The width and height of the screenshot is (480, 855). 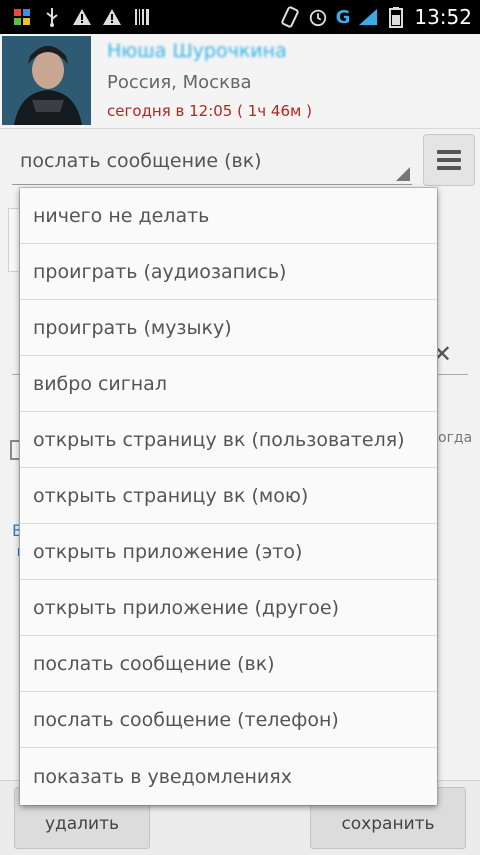 I want to click on dropdown-item: проиграть (музыку), so click(x=228, y=328).